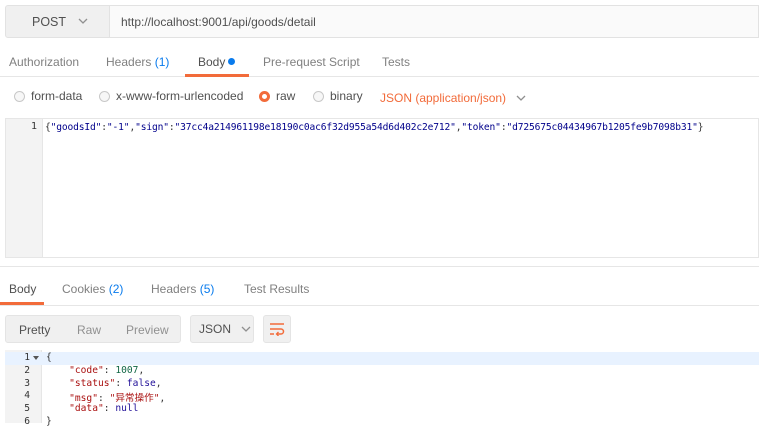 The height and width of the screenshot is (429, 759). I want to click on format-label: JSON, so click(215, 329).